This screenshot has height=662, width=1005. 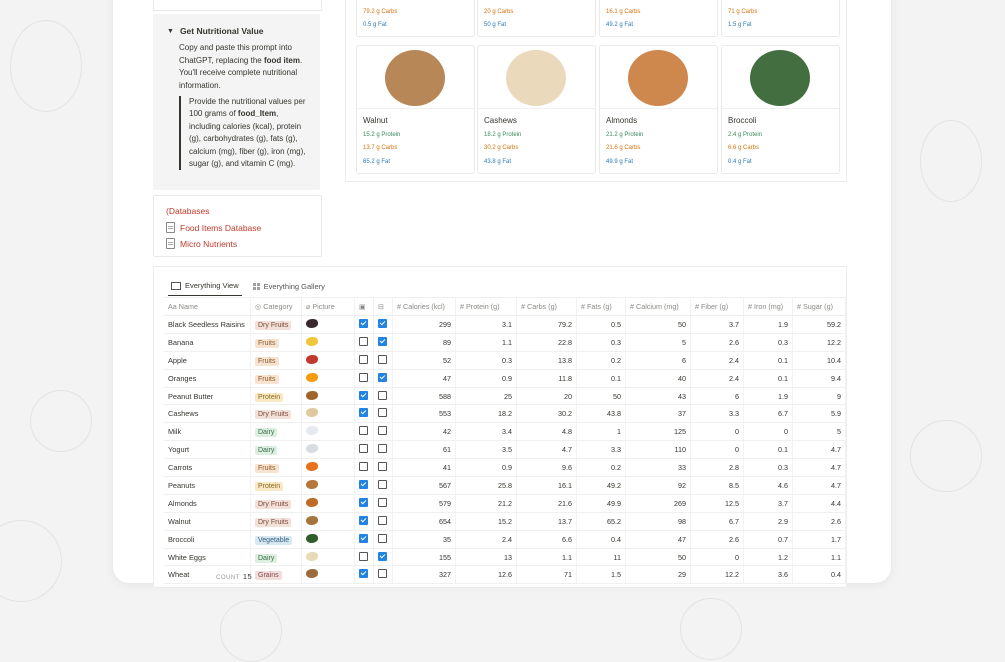 I want to click on cell-carbs: 1.1, so click(x=546, y=557).